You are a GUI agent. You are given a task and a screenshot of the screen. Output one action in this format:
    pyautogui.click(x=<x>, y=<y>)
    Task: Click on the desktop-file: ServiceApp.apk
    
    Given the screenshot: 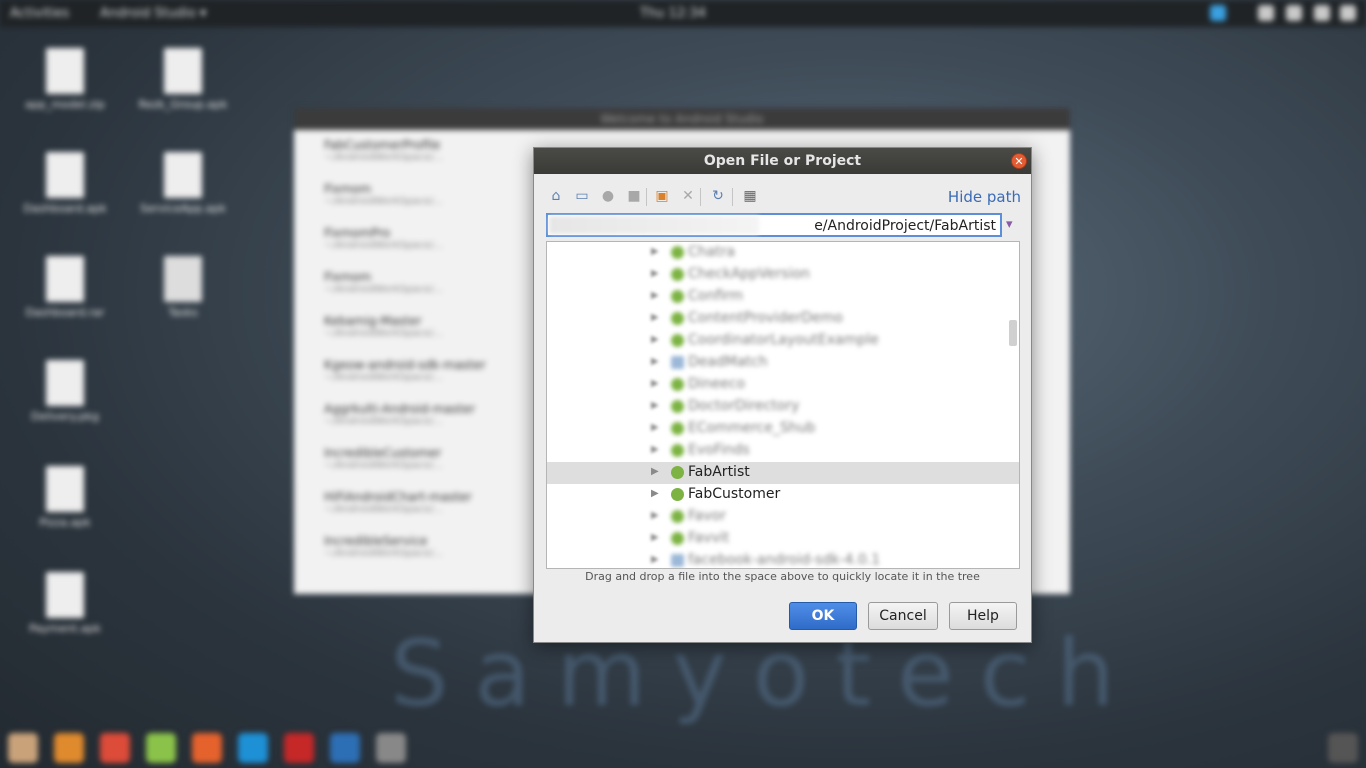 What is the action you would take?
    pyautogui.click(x=183, y=183)
    